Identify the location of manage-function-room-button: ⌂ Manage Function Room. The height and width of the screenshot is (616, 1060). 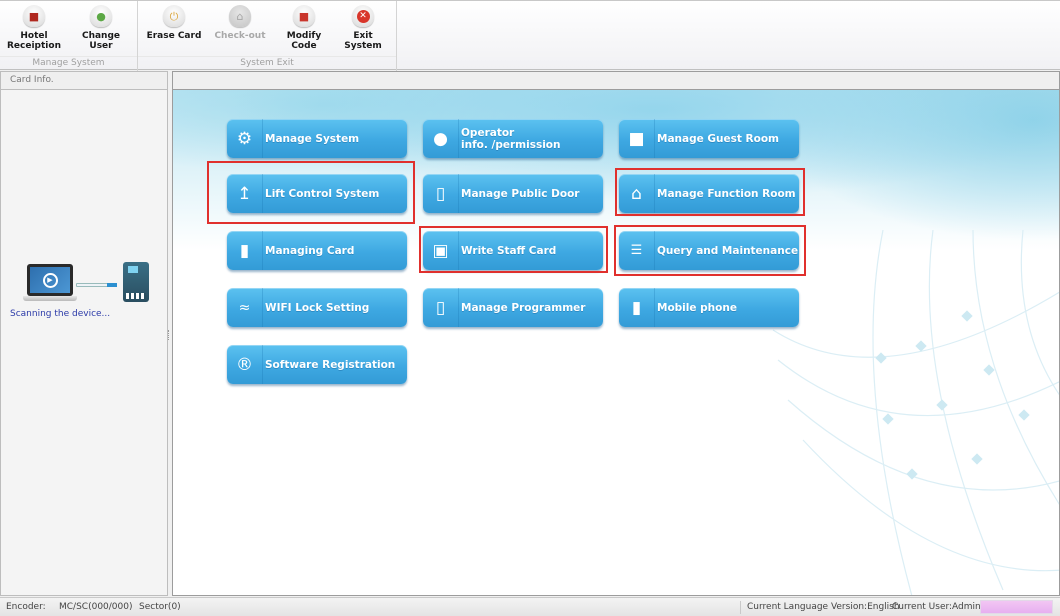
(709, 193).